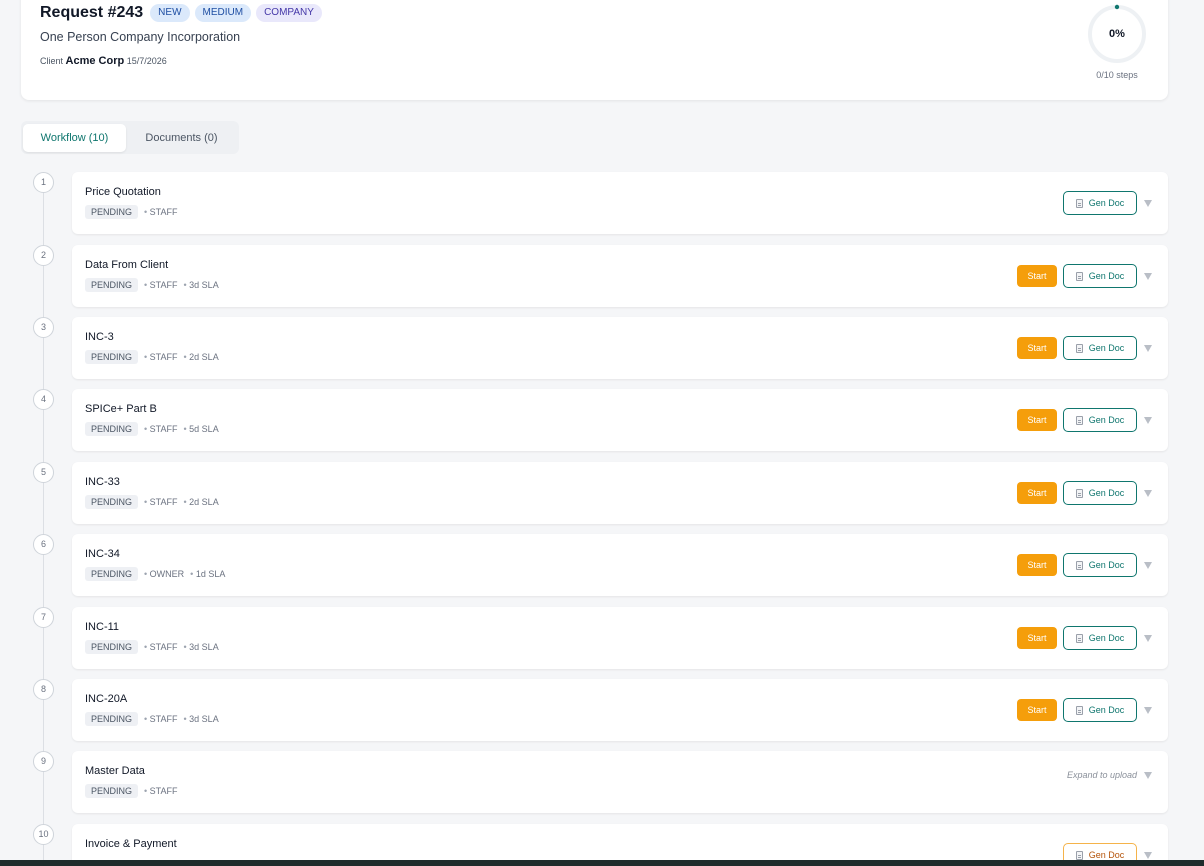 The height and width of the screenshot is (866, 1204). I want to click on step-card: Master Data PENDING STAFF Expand to upload, so click(620, 782).